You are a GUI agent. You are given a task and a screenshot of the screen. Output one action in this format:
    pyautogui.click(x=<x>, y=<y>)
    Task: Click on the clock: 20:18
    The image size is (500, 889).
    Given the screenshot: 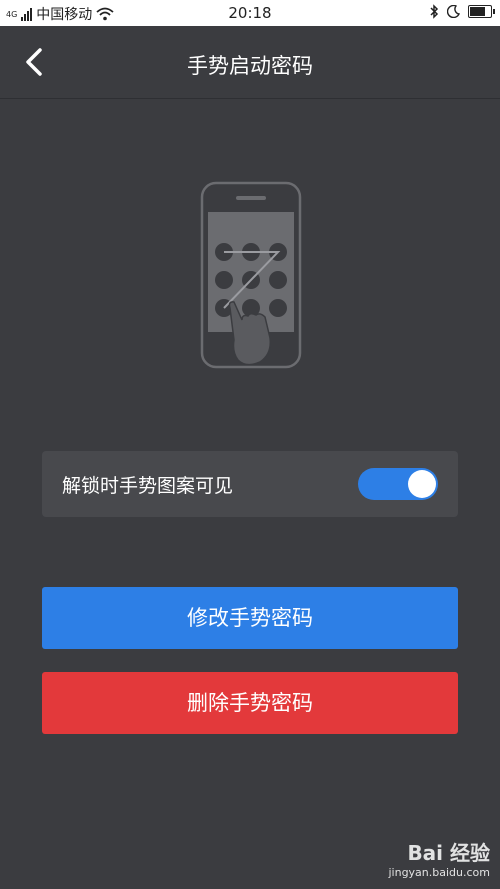 What is the action you would take?
    pyautogui.click(x=250, y=13)
    